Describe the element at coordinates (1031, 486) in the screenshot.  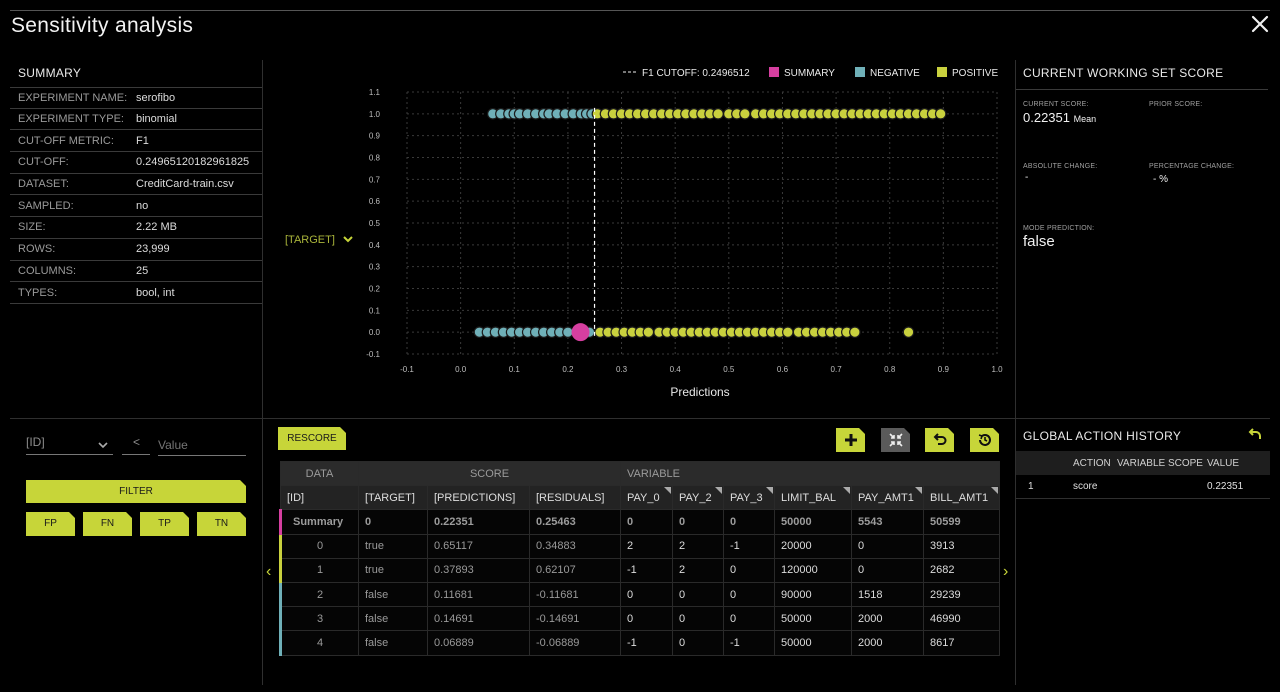
I see `history-number: 1` at that location.